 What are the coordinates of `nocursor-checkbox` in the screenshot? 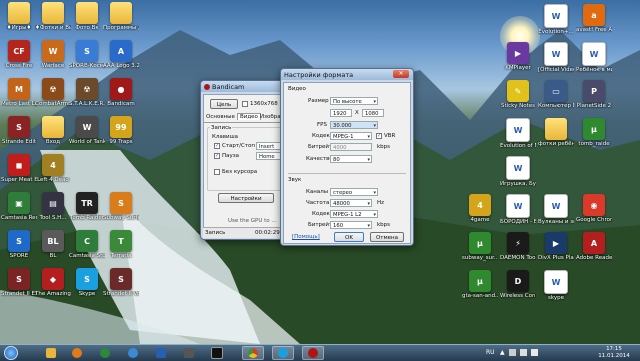 It's located at (217, 172).